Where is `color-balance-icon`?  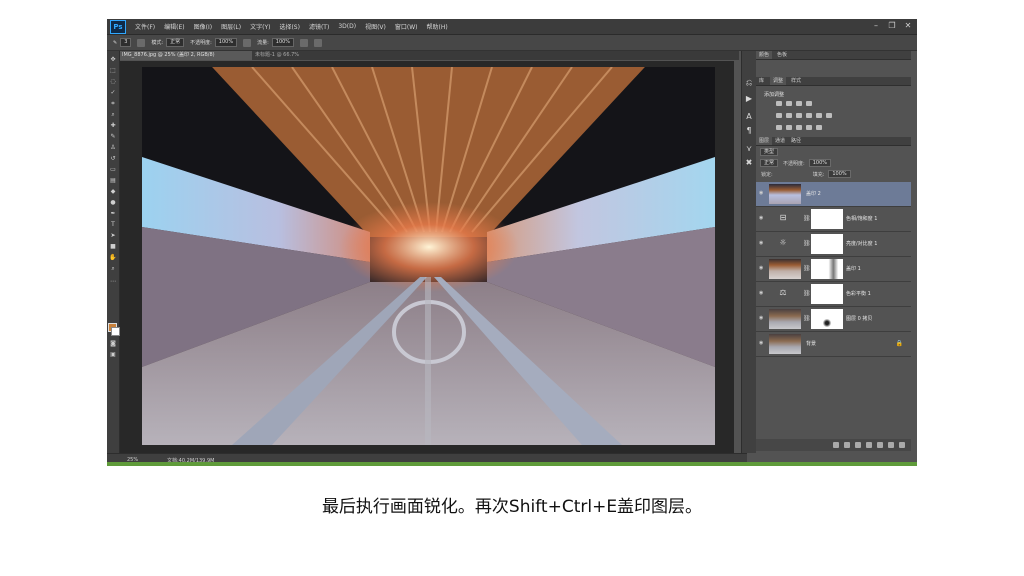 color-balance-icon is located at coordinates (799, 115).